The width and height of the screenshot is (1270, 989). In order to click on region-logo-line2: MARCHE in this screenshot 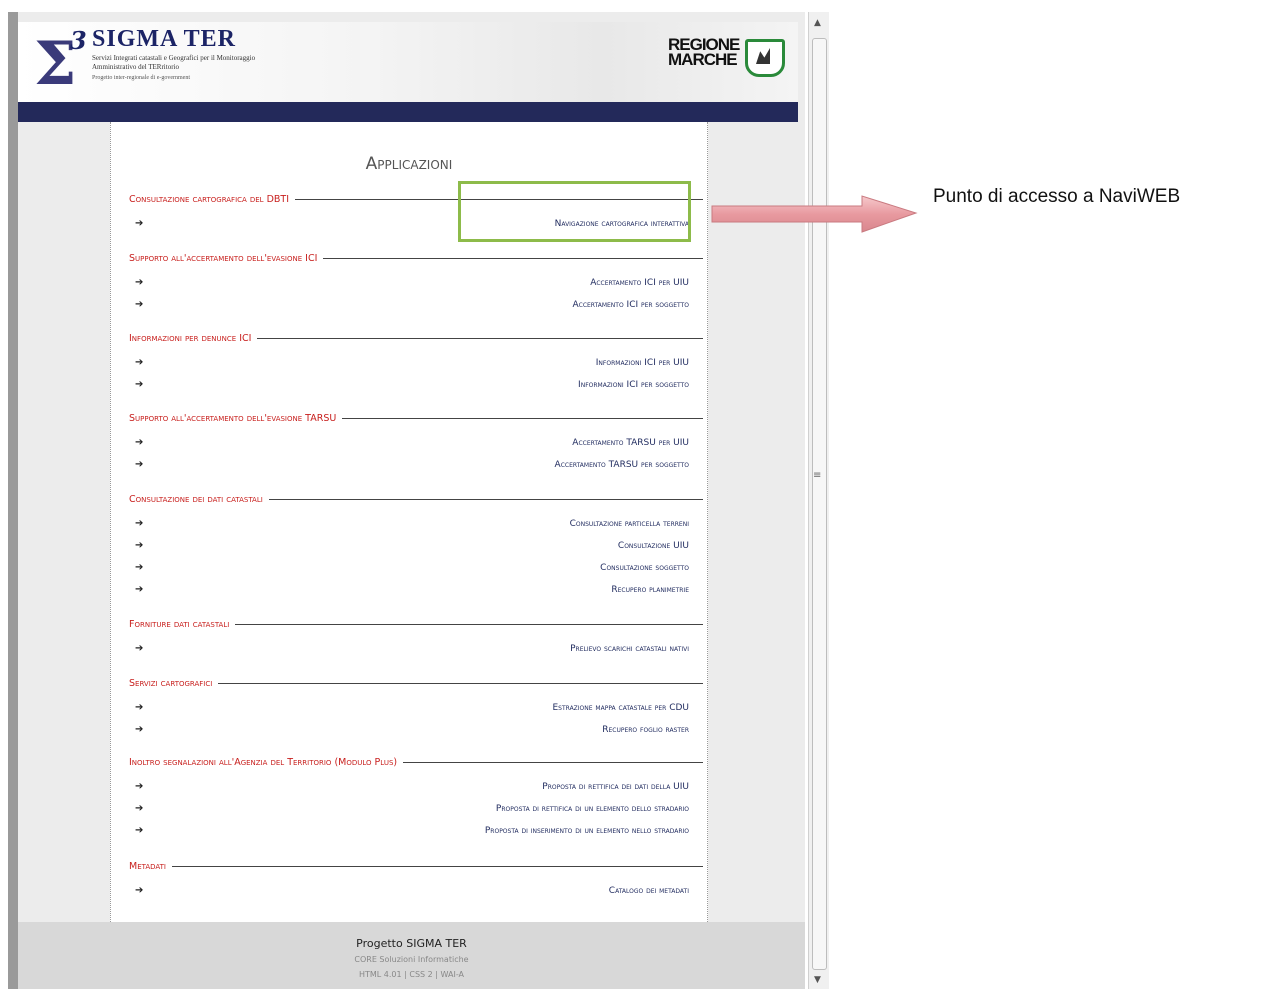, I will do `click(703, 59)`.